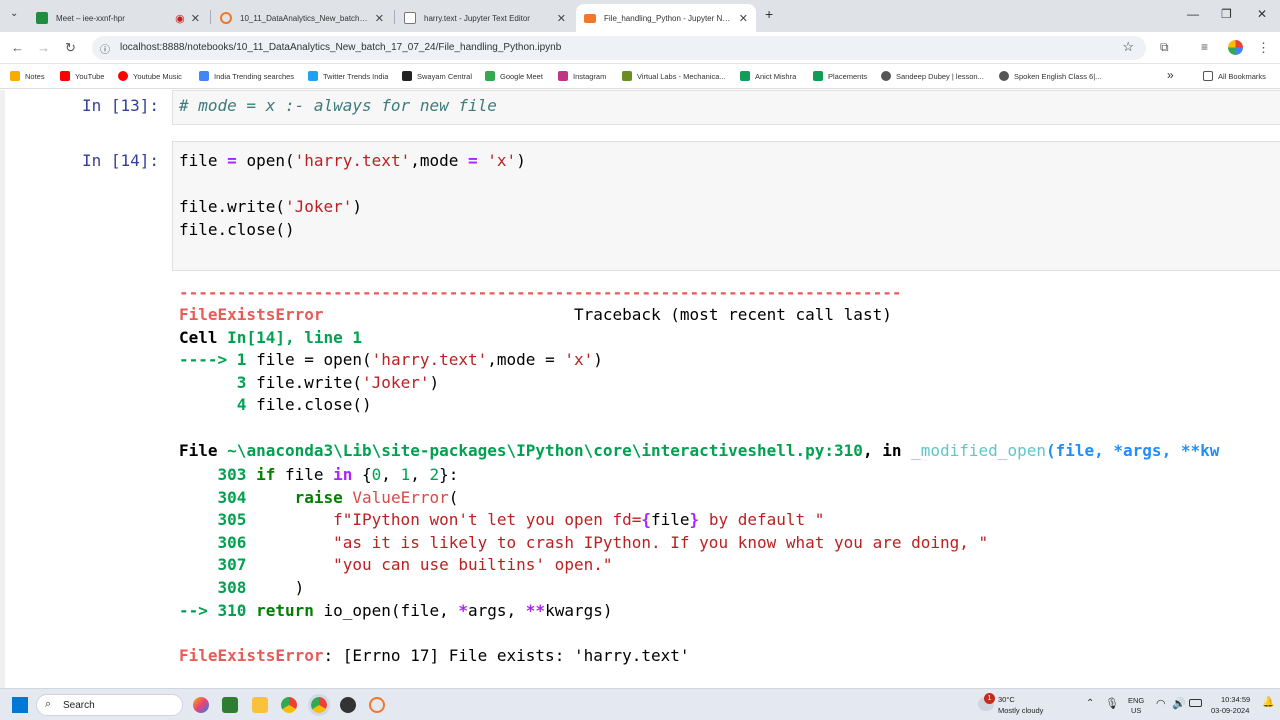 The height and width of the screenshot is (720, 1280). I want to click on app-icon, so click(348, 705).